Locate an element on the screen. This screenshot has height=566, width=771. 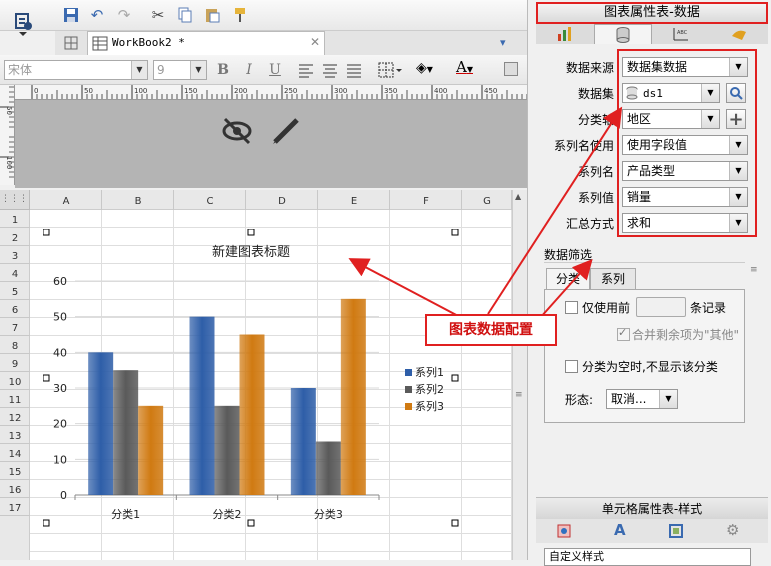
scroll-up-icon: ▲ is located at coordinates (520, 198).